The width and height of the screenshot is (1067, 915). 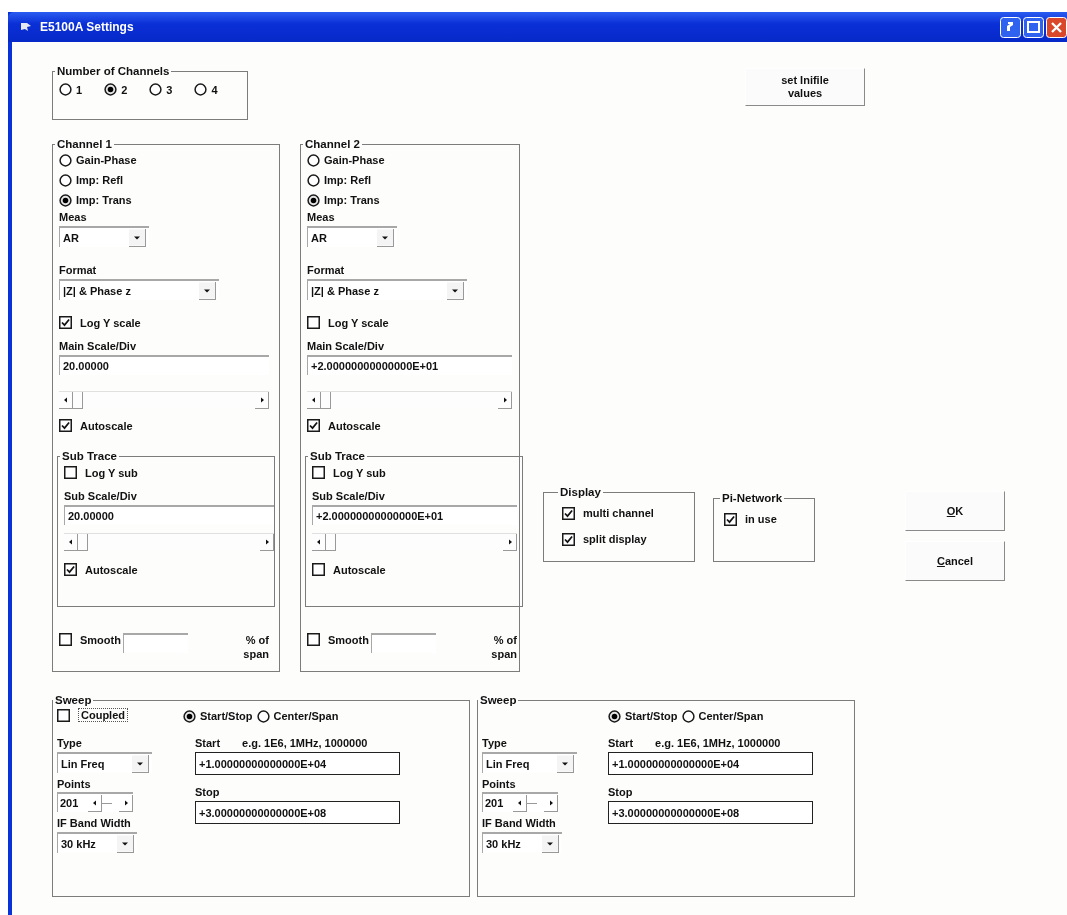 I want to click on close-button, so click(x=1056, y=27).